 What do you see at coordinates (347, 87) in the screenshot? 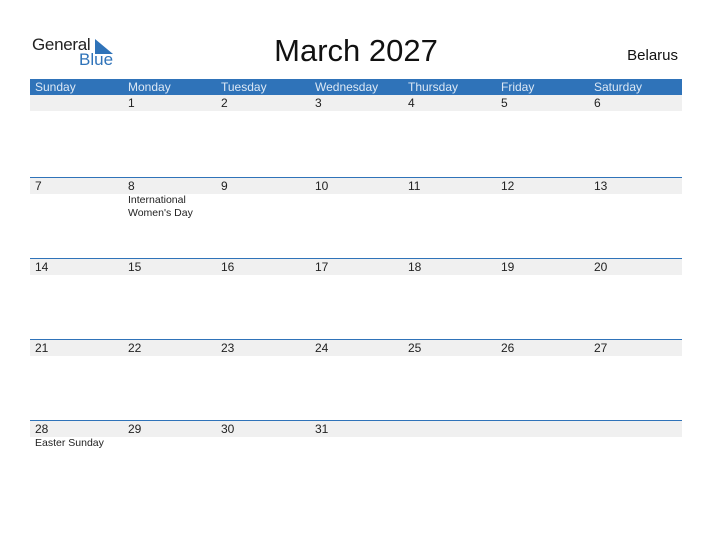
I see `weekday-wednesday: Wednesday` at bounding box center [347, 87].